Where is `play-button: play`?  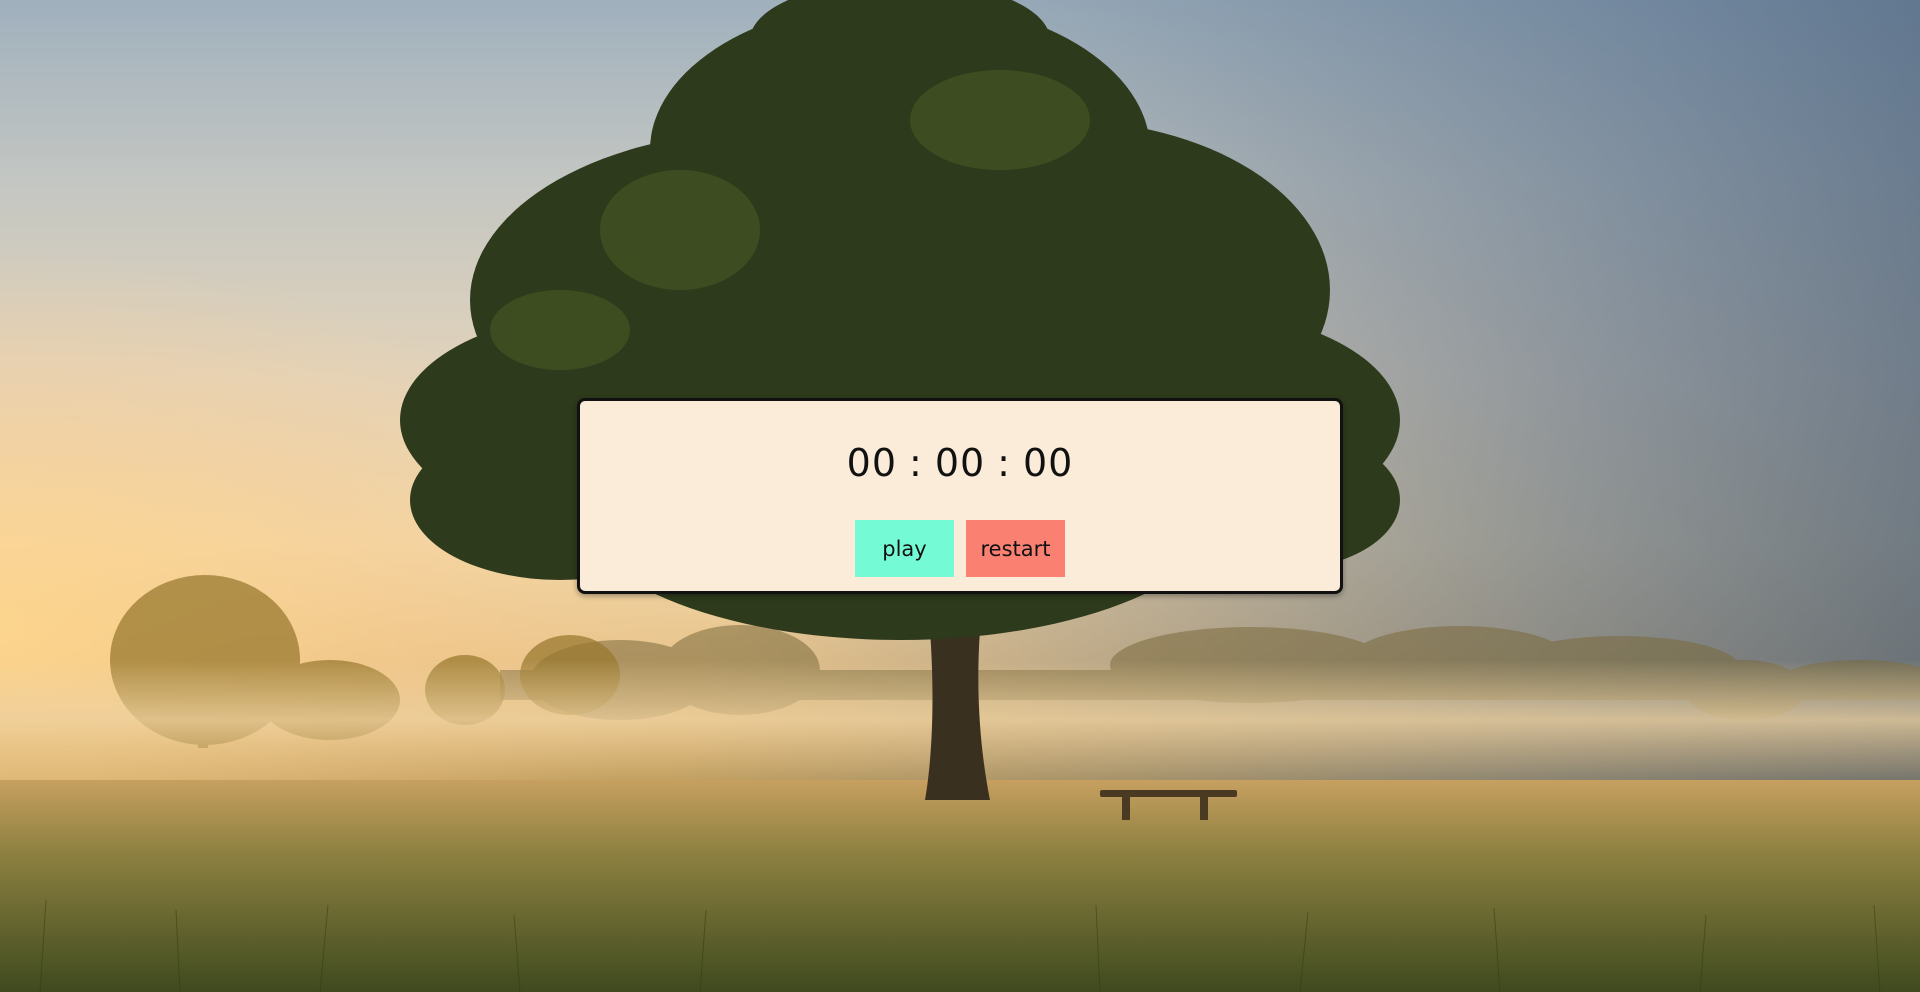
play-button: play is located at coordinates (904, 548).